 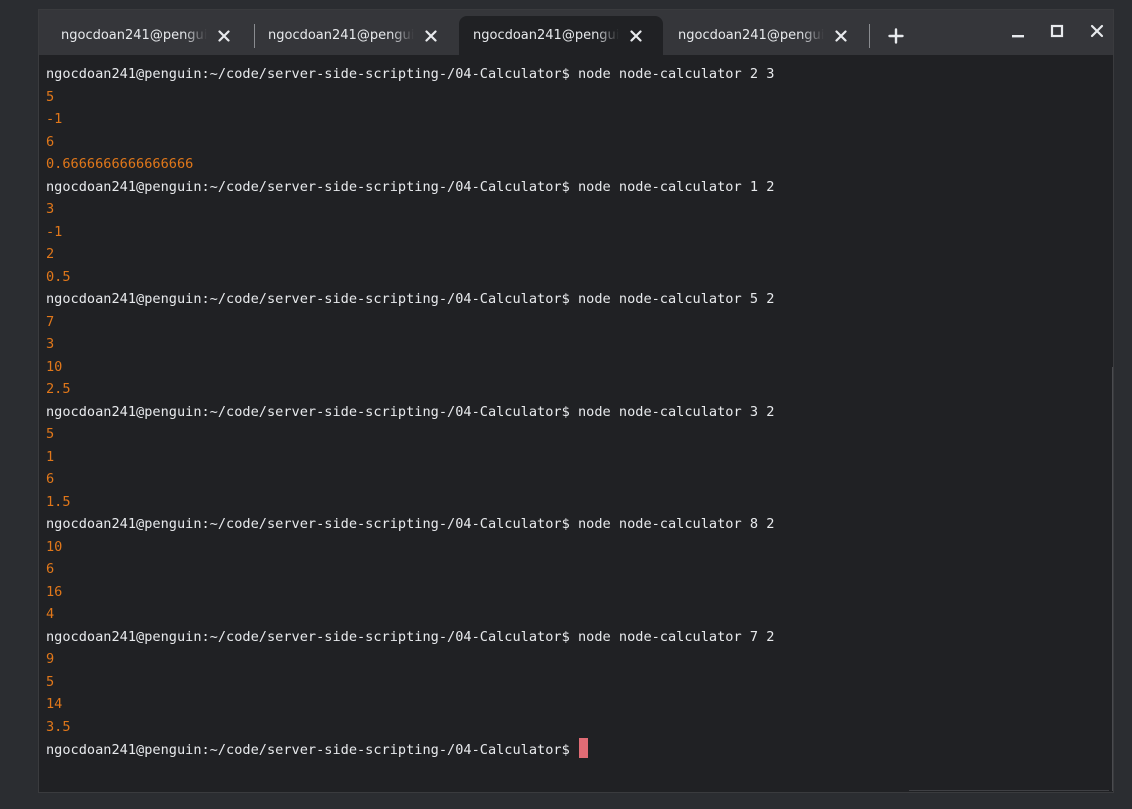 What do you see at coordinates (410, 614) in the screenshot?
I see `output-line: 4` at bounding box center [410, 614].